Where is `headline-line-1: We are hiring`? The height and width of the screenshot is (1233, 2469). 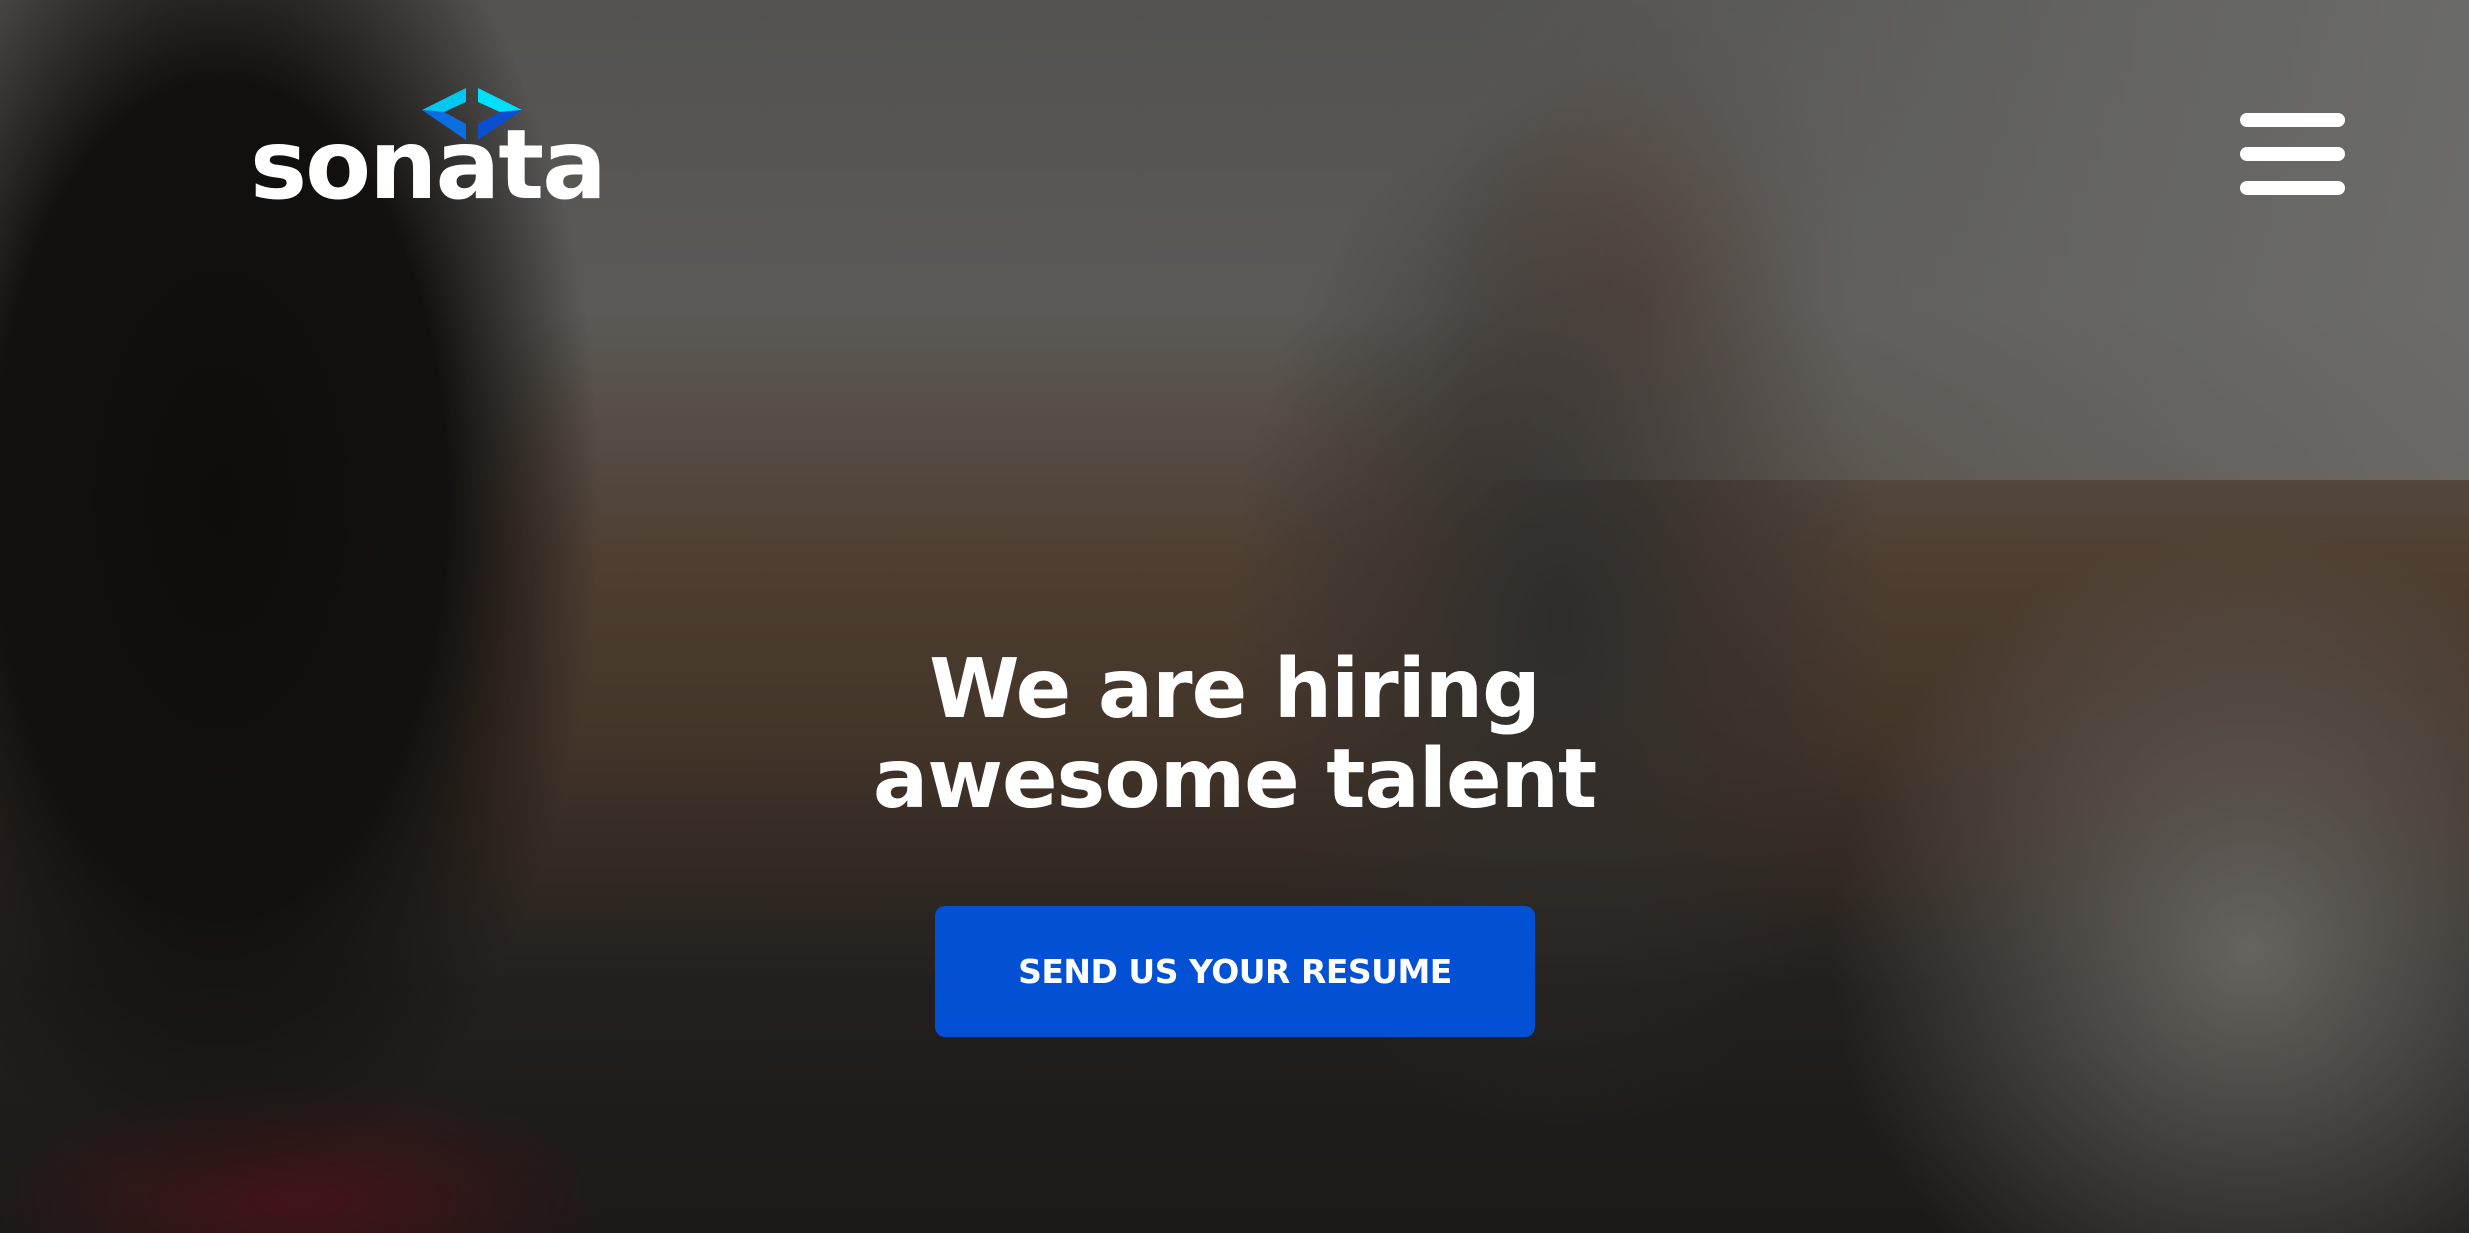 headline-line-1: We are hiring is located at coordinates (1235, 689).